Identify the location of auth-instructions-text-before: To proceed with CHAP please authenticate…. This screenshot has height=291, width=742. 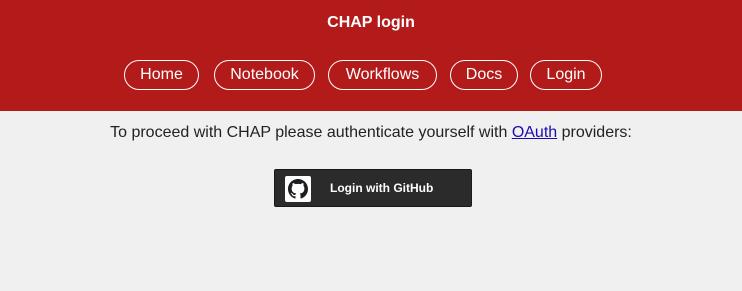
(311, 132).